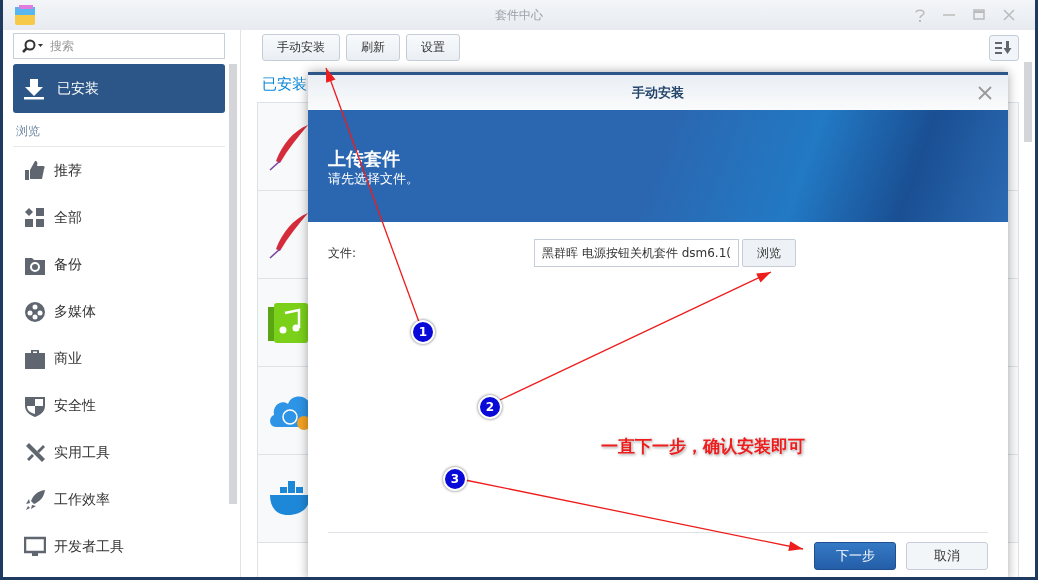  Describe the element at coordinates (920, 15) in the screenshot. I see `help-icon` at that location.